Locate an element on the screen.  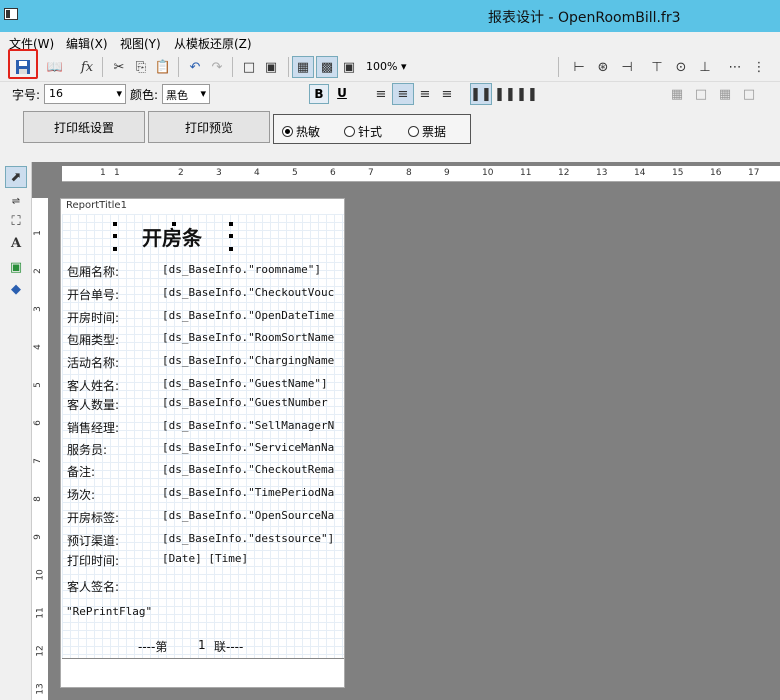
pointer-icon: ⬈ is located at coordinates (16, 177).